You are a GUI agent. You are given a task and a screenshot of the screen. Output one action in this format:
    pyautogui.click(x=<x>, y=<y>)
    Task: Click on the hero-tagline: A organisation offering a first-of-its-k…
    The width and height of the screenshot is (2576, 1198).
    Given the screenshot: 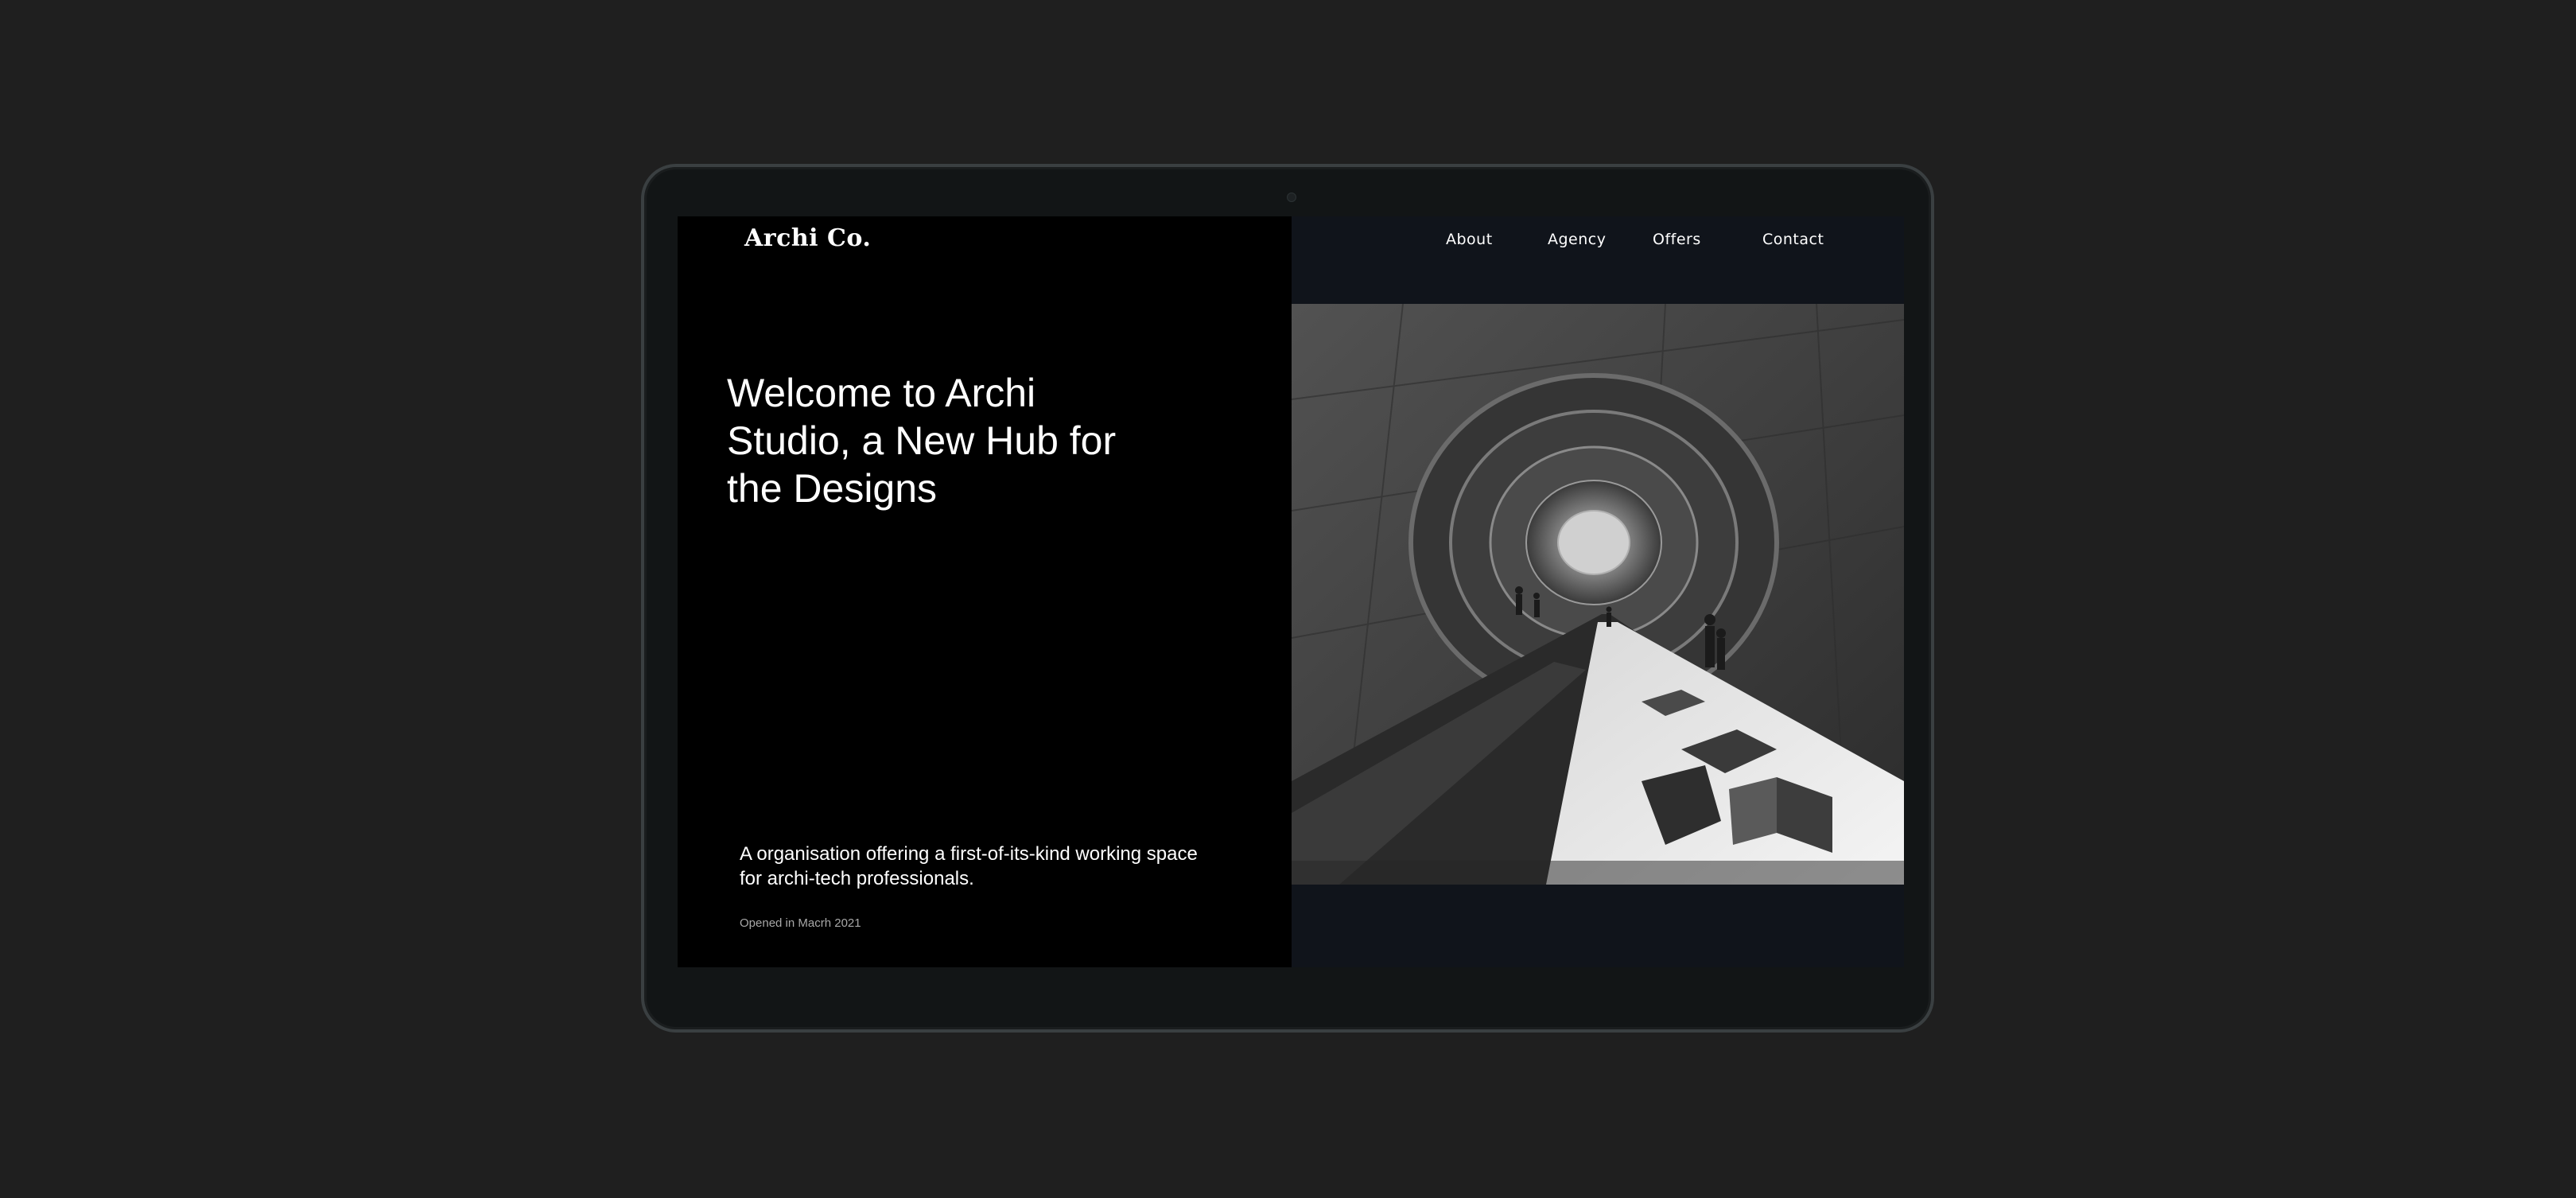 What is the action you would take?
    pyautogui.click(x=969, y=866)
    